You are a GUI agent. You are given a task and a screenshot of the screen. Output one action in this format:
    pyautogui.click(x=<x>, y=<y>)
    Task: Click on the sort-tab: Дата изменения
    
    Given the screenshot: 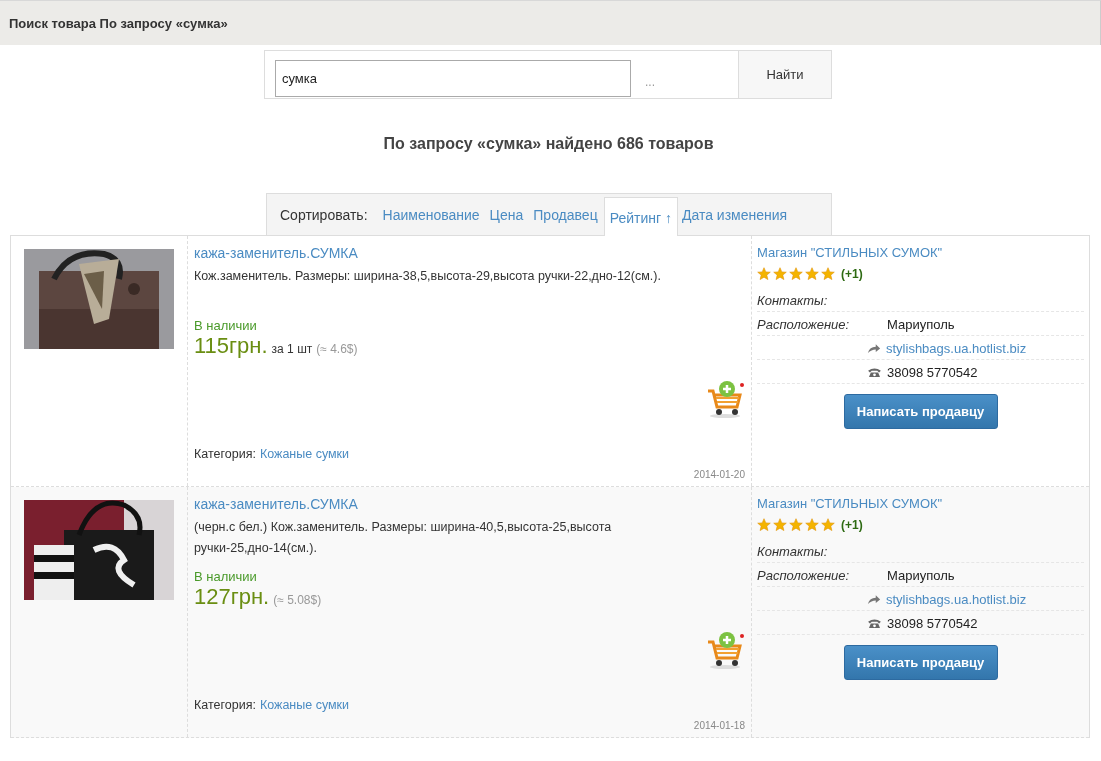 What is the action you would take?
    pyautogui.click(x=734, y=221)
    